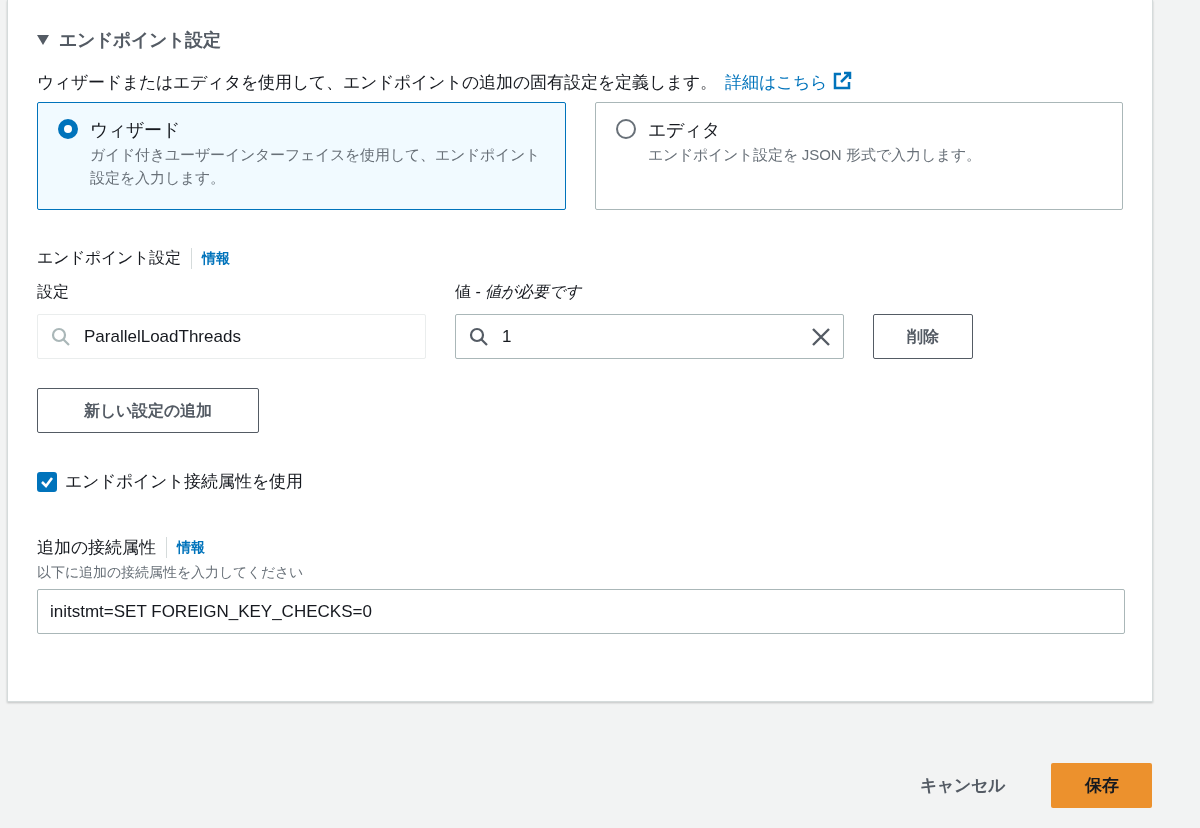 The height and width of the screenshot is (828, 1200). What do you see at coordinates (140, 40) in the screenshot?
I see `section-title: エンドポイント設定` at bounding box center [140, 40].